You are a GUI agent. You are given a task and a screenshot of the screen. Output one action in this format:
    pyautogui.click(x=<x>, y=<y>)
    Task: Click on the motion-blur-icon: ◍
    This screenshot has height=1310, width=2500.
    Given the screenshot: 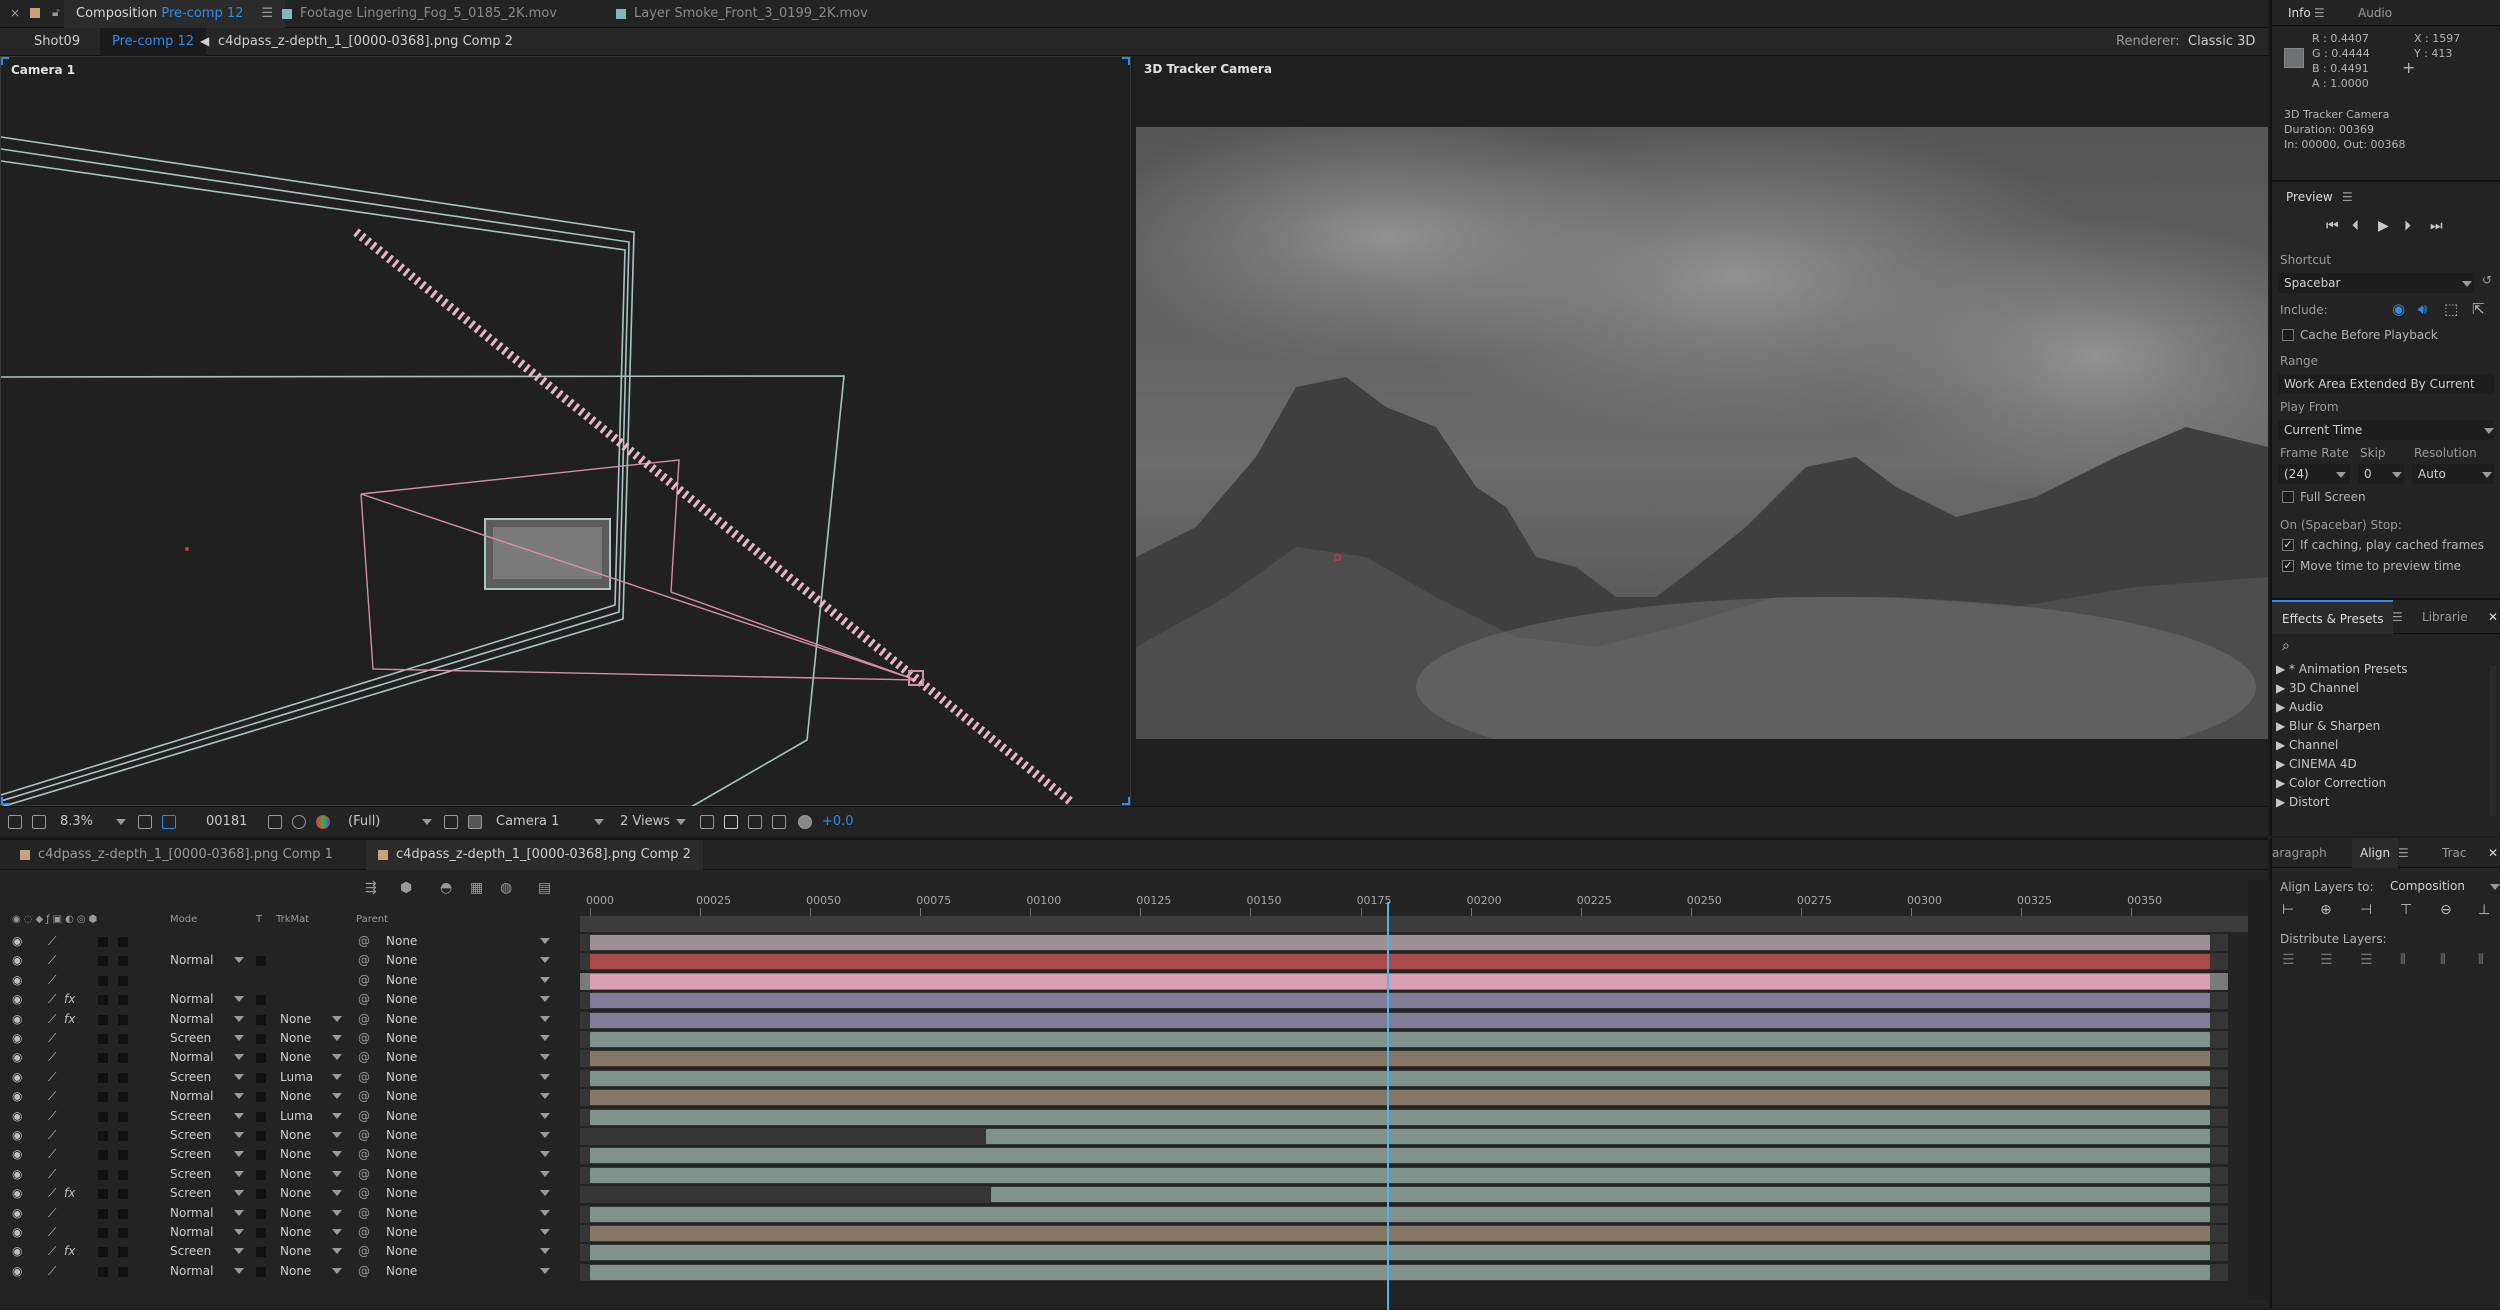 What is the action you would take?
    pyautogui.click(x=506, y=888)
    